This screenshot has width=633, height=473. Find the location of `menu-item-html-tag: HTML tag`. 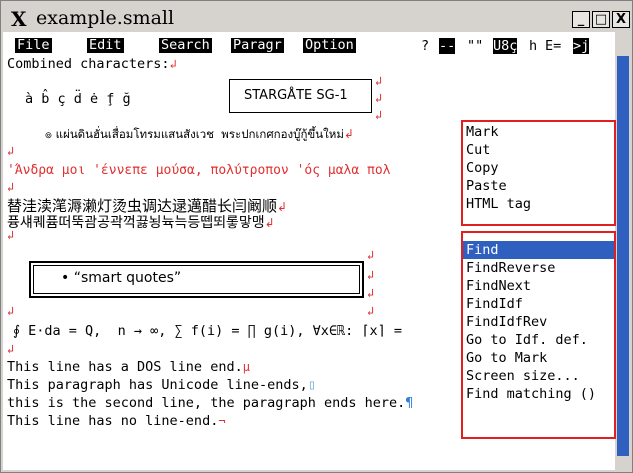

menu-item-html-tag: HTML tag is located at coordinates (540, 204).